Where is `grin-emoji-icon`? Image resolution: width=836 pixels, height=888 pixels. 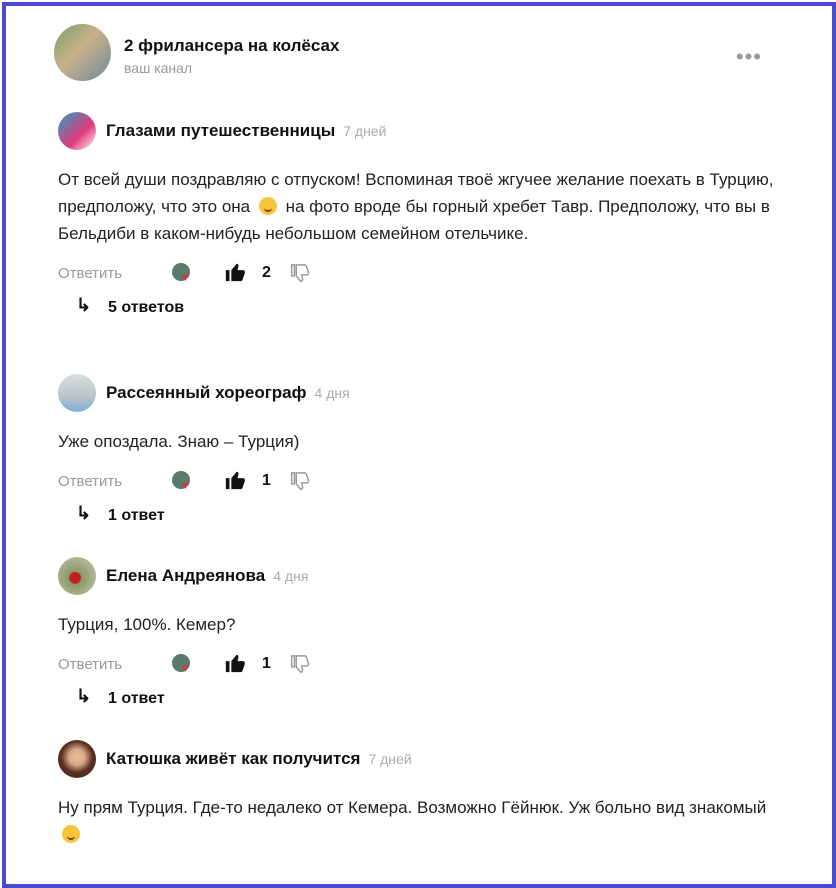
grin-emoji-icon is located at coordinates (71, 834).